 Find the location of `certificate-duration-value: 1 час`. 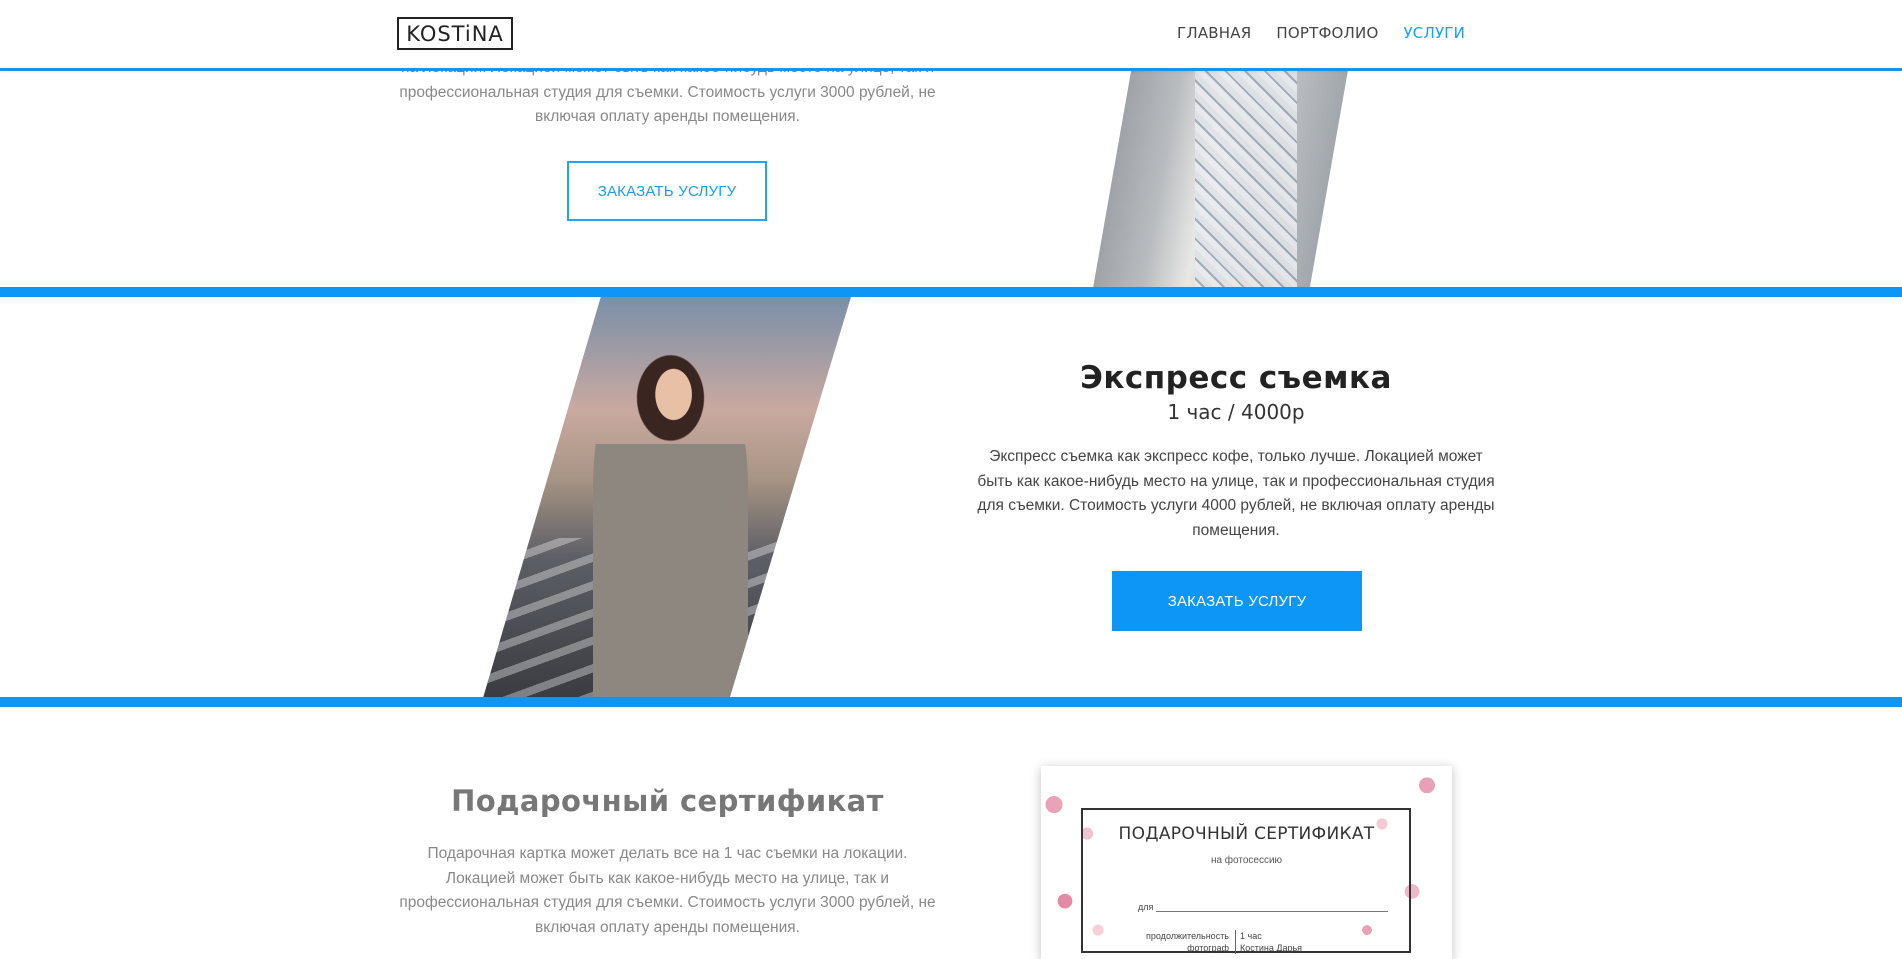

certificate-duration-value: 1 час is located at coordinates (1251, 936).